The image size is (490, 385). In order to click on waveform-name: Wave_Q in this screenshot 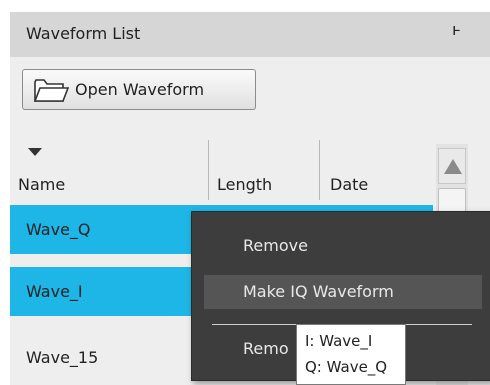, I will do `click(58, 229)`.